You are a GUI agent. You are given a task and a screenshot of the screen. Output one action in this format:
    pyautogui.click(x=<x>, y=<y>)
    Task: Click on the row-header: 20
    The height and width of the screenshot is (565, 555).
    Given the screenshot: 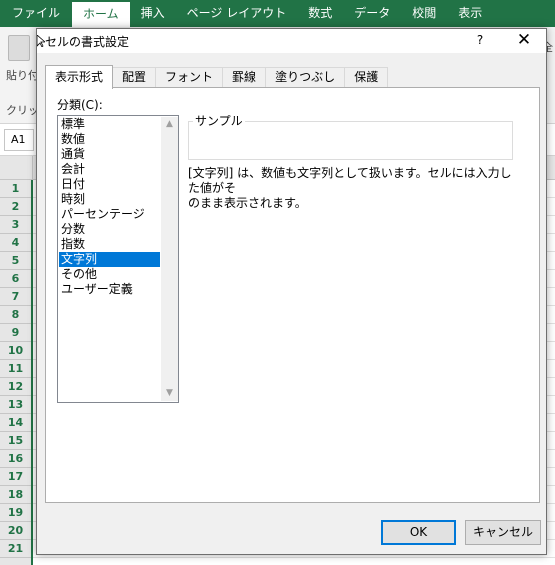 What is the action you would take?
    pyautogui.click(x=15, y=531)
    